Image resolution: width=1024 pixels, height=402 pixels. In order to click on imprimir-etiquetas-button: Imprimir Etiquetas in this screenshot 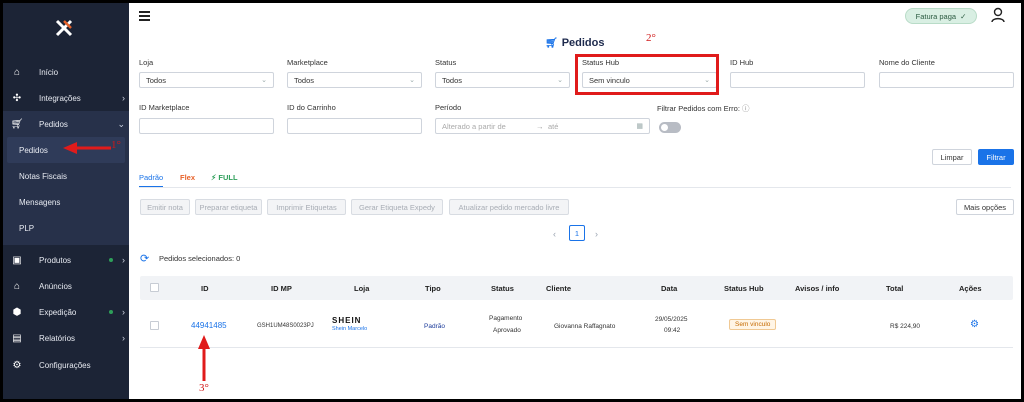, I will do `click(306, 207)`.